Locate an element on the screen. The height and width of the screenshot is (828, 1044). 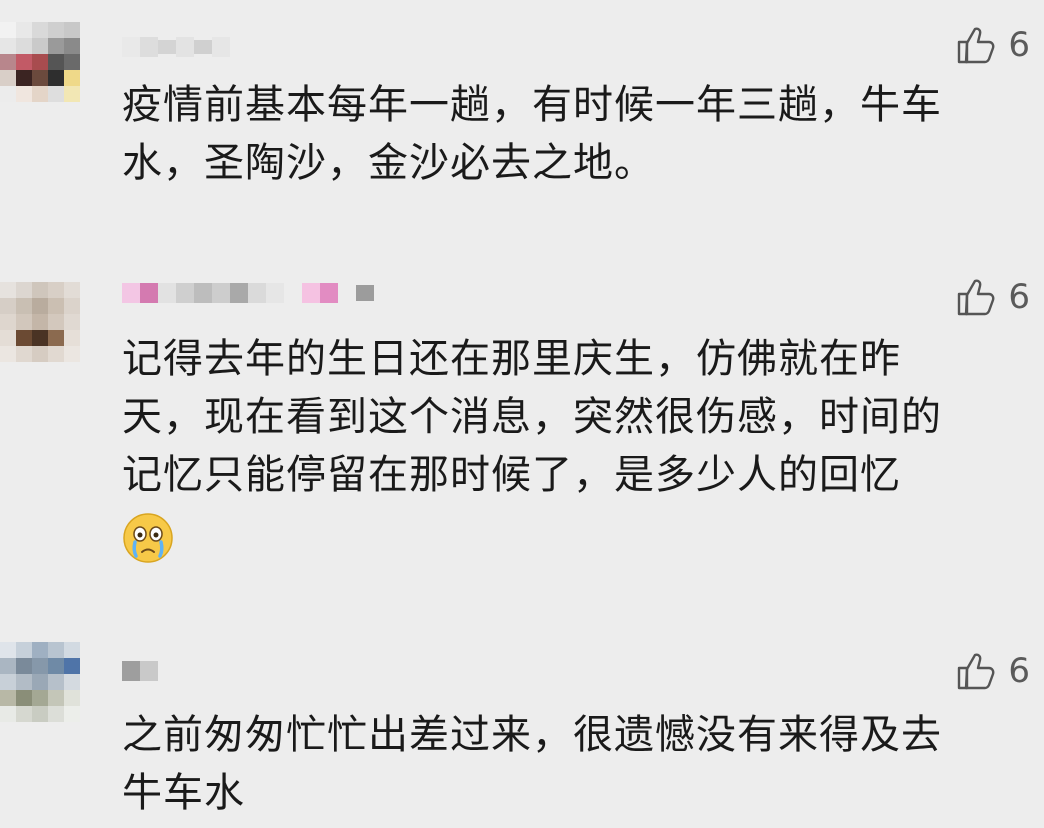
comment-text: 之前匆匆忙忙出差过来，很遗憾没有来得及去 牛车水 is located at coordinates (578, 764).